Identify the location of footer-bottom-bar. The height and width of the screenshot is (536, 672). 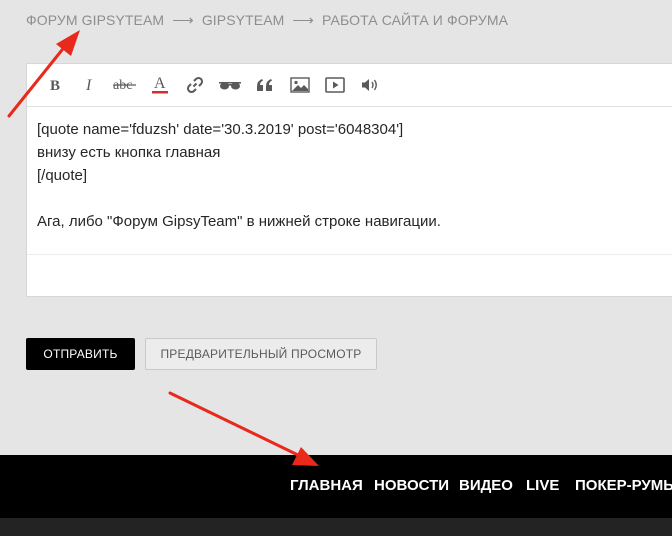
(336, 527).